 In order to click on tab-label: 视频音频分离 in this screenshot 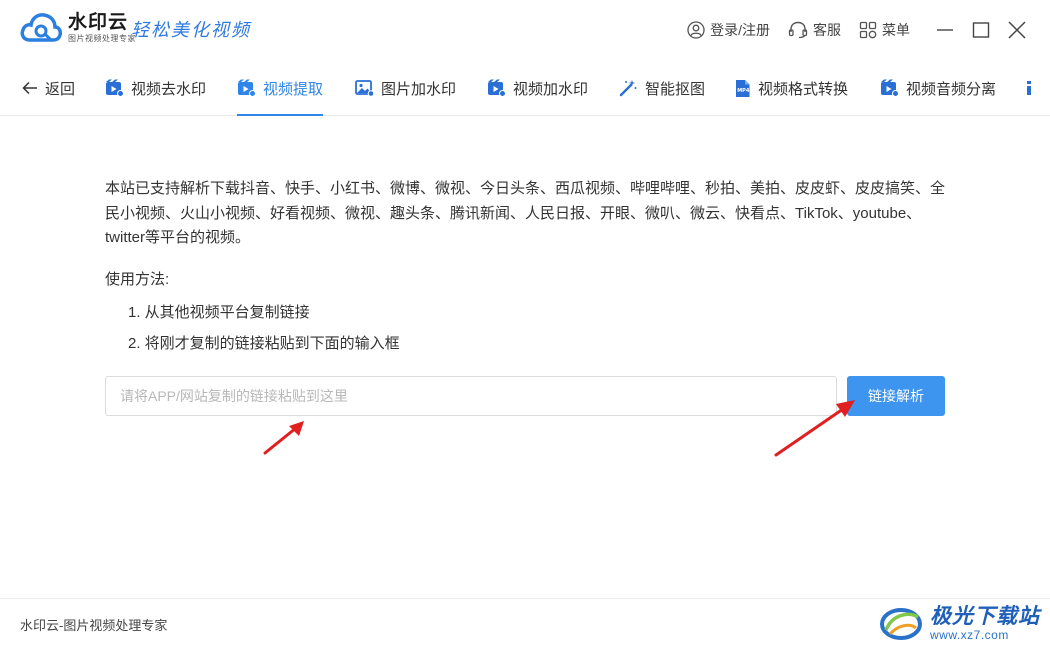, I will do `click(951, 89)`.